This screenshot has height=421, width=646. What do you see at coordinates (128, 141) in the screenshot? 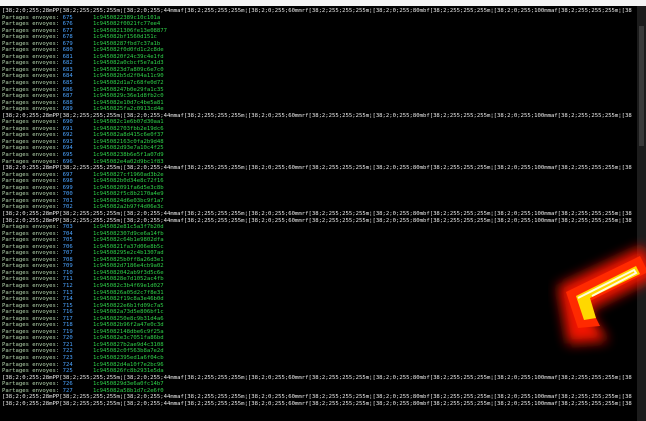
I see `log-hash: 1c945082163c0fa2b9d48` at bounding box center [128, 141].